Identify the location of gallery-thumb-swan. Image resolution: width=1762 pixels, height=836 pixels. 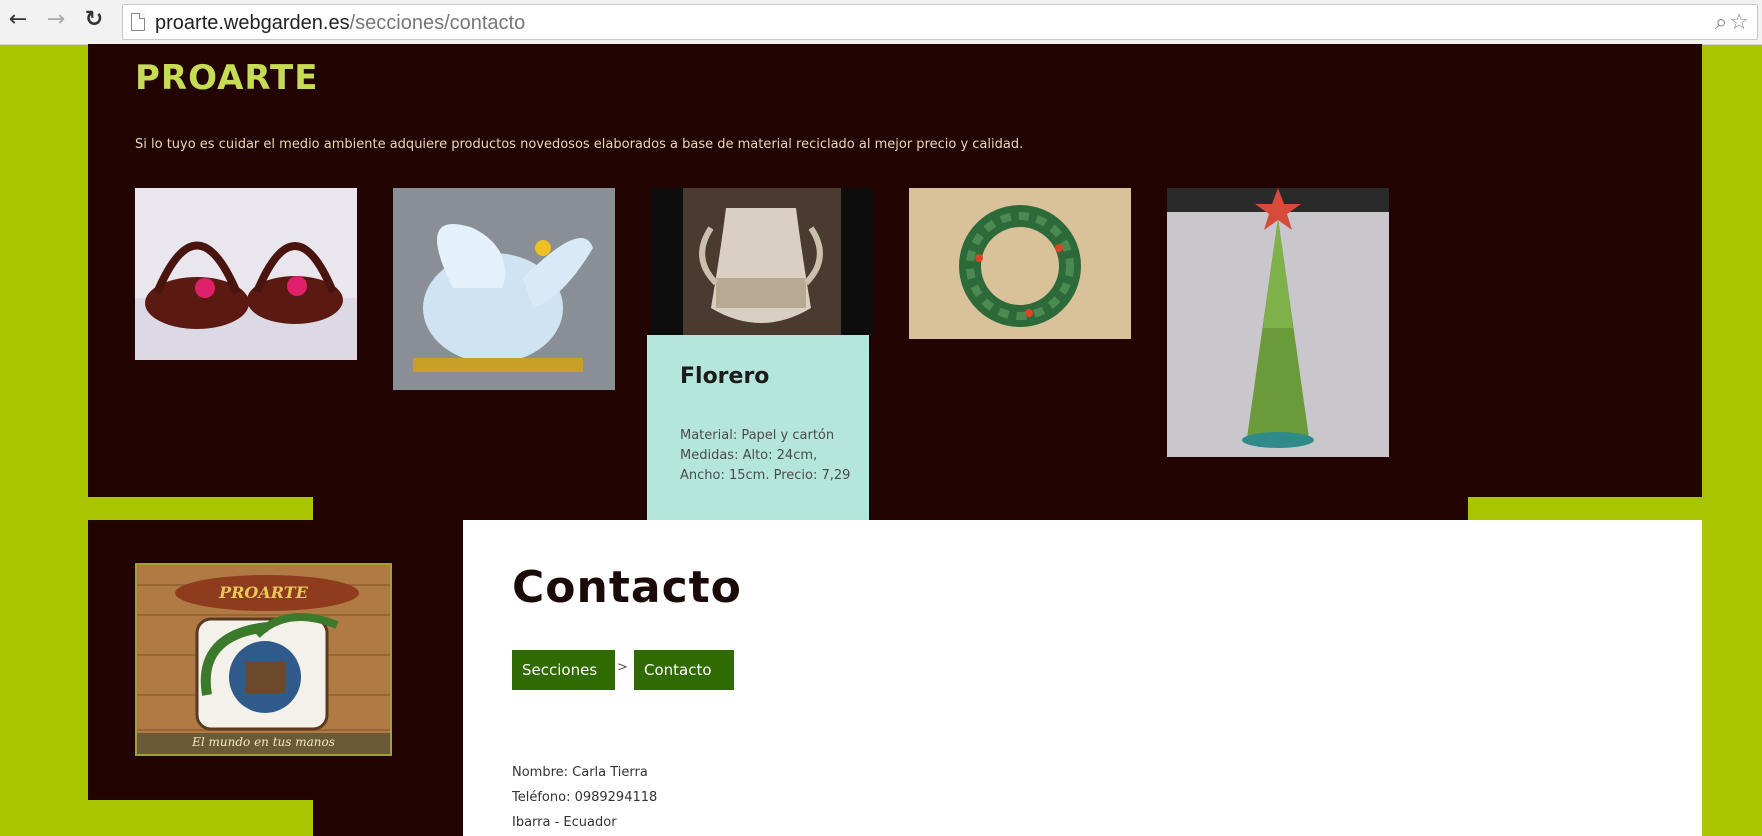
(504, 289).